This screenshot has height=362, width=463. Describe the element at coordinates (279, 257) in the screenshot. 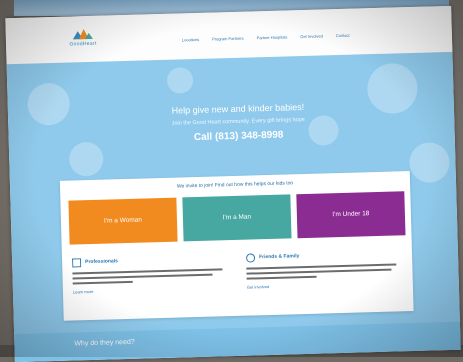

I see `info-title-friends-family: Friends & Family` at that location.